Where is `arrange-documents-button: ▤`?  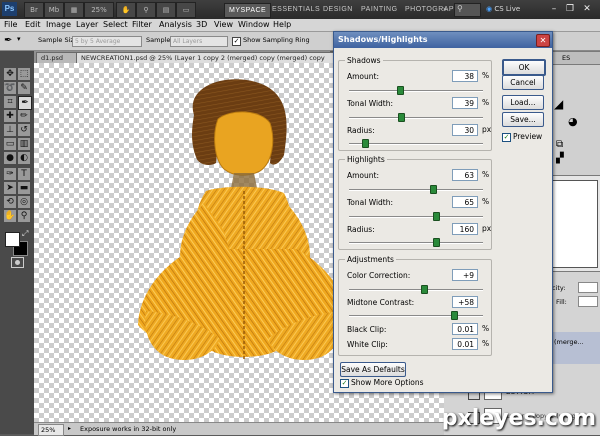 arrange-documents-button: ▤ is located at coordinates (166, 10).